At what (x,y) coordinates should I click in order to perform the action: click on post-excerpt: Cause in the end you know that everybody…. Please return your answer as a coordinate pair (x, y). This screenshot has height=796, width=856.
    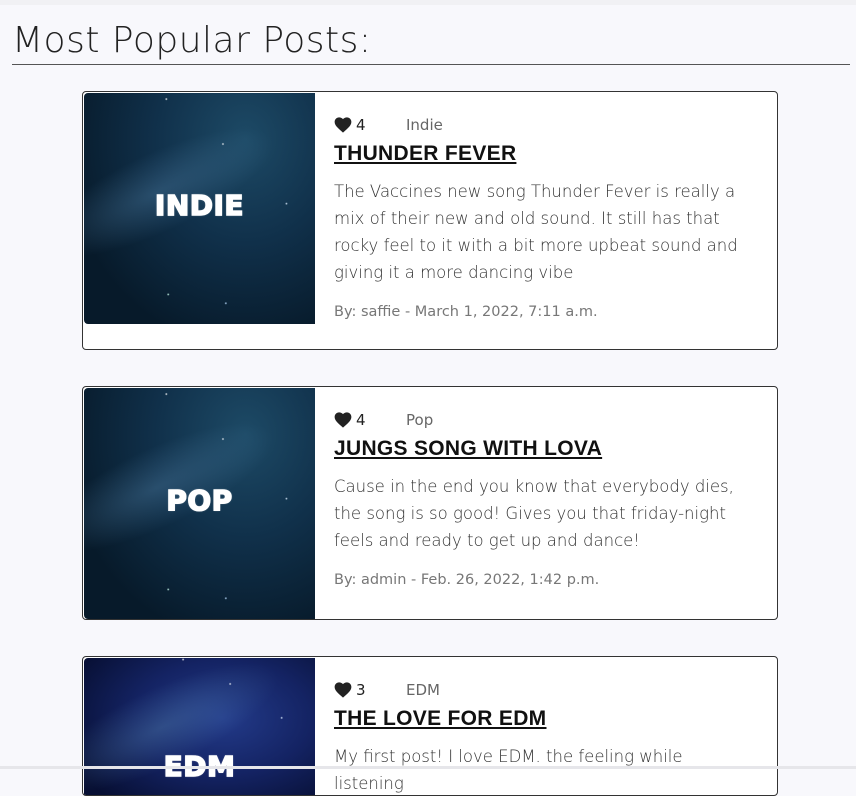
    Looking at the image, I should click on (534, 513).